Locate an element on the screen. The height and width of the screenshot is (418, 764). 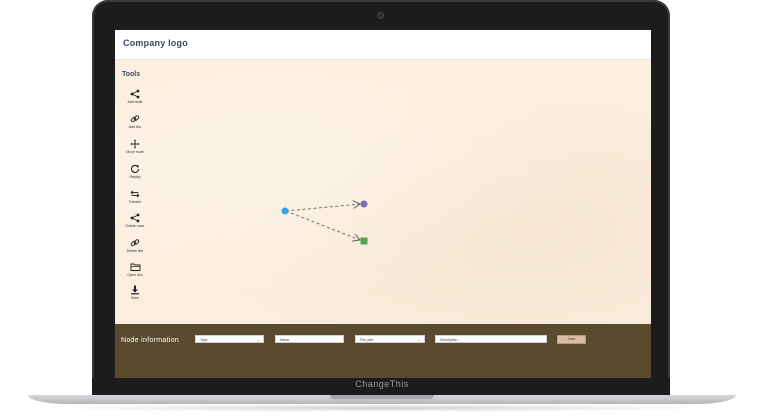
company-logo: Company logo is located at coordinates (155, 43).